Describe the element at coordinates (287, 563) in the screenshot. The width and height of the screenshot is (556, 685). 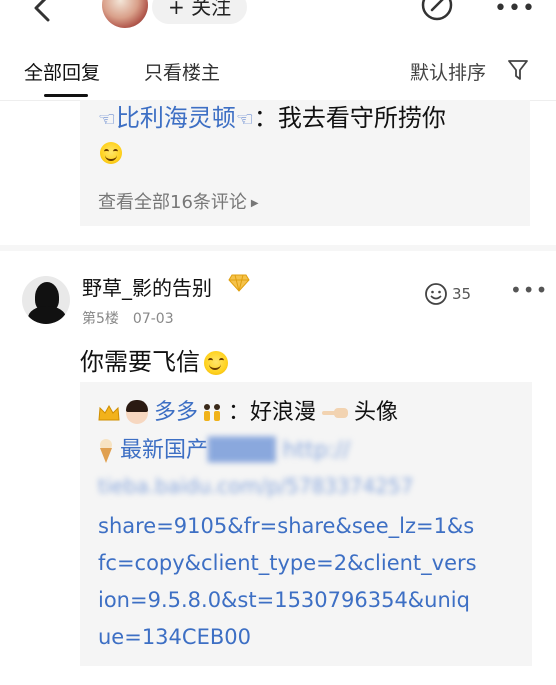
I see `url-line-2: fc=copy&client_type=2&client_vers` at that location.